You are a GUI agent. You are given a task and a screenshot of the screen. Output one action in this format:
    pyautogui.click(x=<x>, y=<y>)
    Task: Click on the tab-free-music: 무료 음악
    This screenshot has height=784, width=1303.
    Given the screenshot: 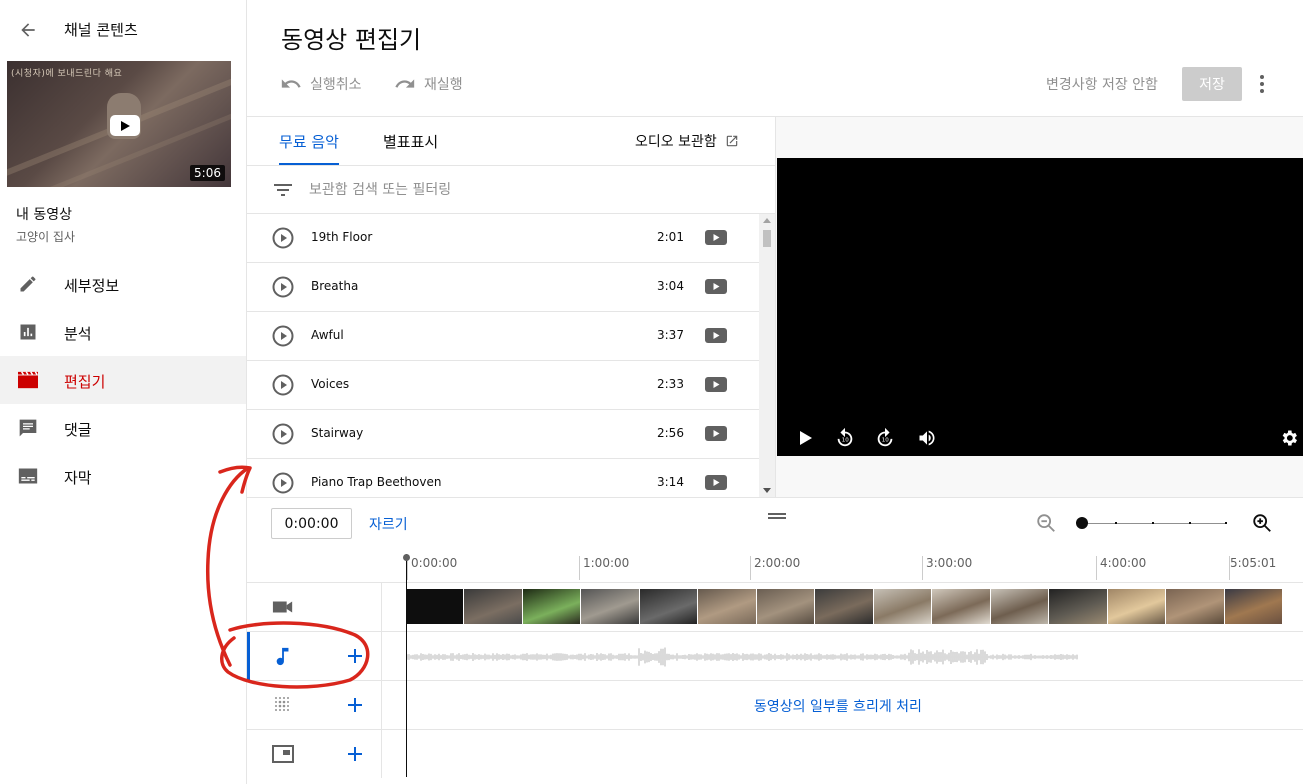 What is the action you would take?
    pyautogui.click(x=309, y=141)
    